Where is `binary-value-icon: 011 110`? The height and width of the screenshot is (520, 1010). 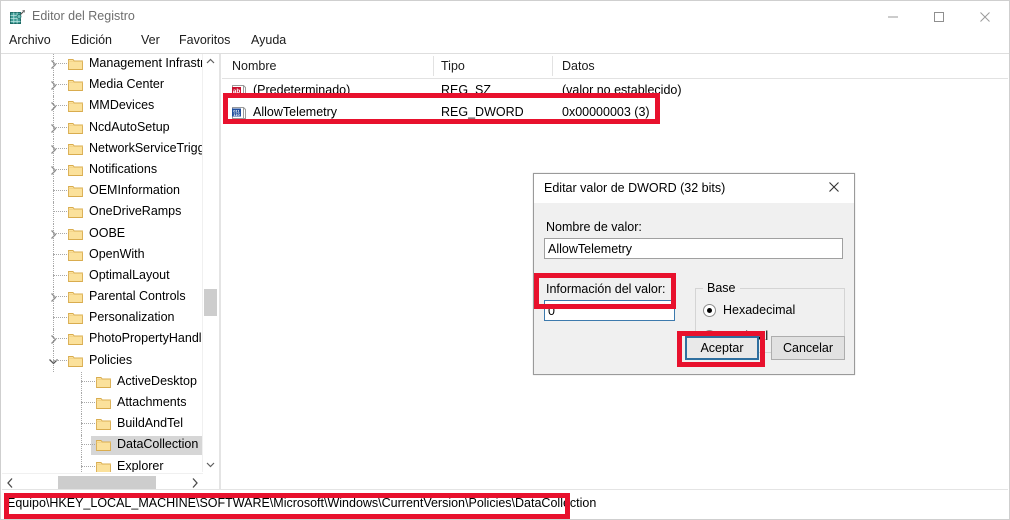 binary-value-icon: 011 110 is located at coordinates (239, 113).